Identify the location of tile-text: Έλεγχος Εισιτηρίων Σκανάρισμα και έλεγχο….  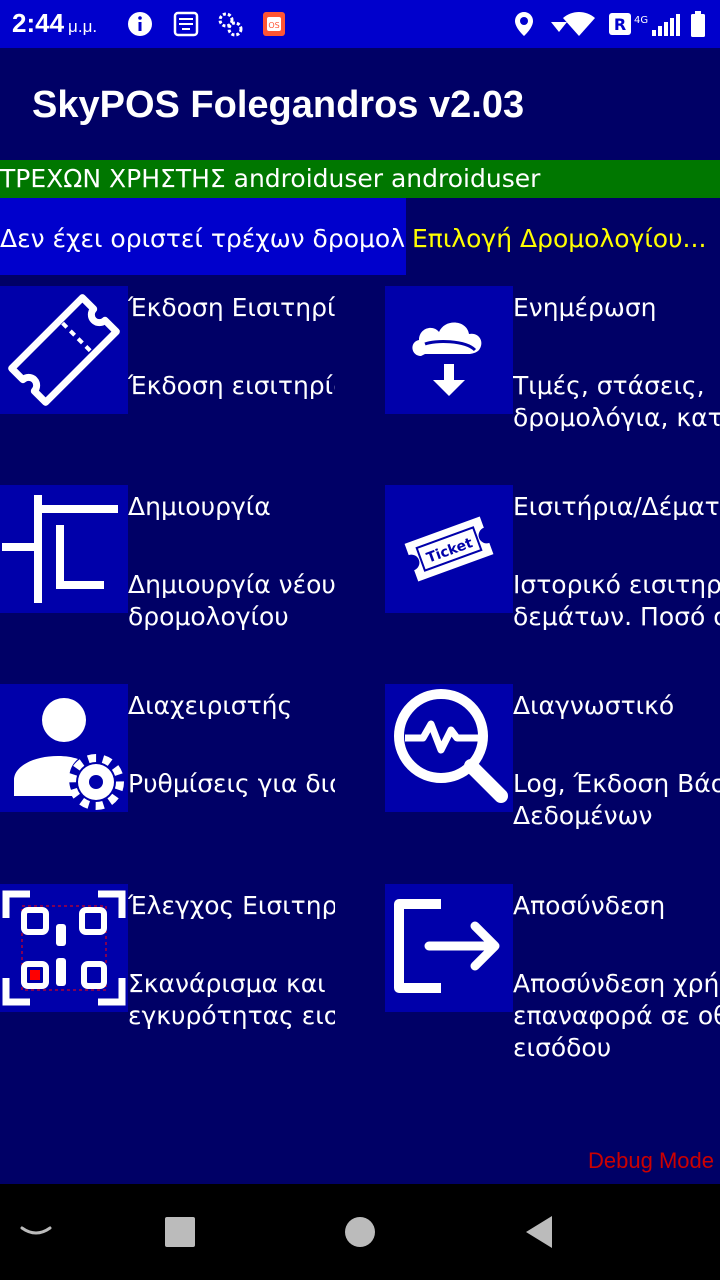
(231, 979).